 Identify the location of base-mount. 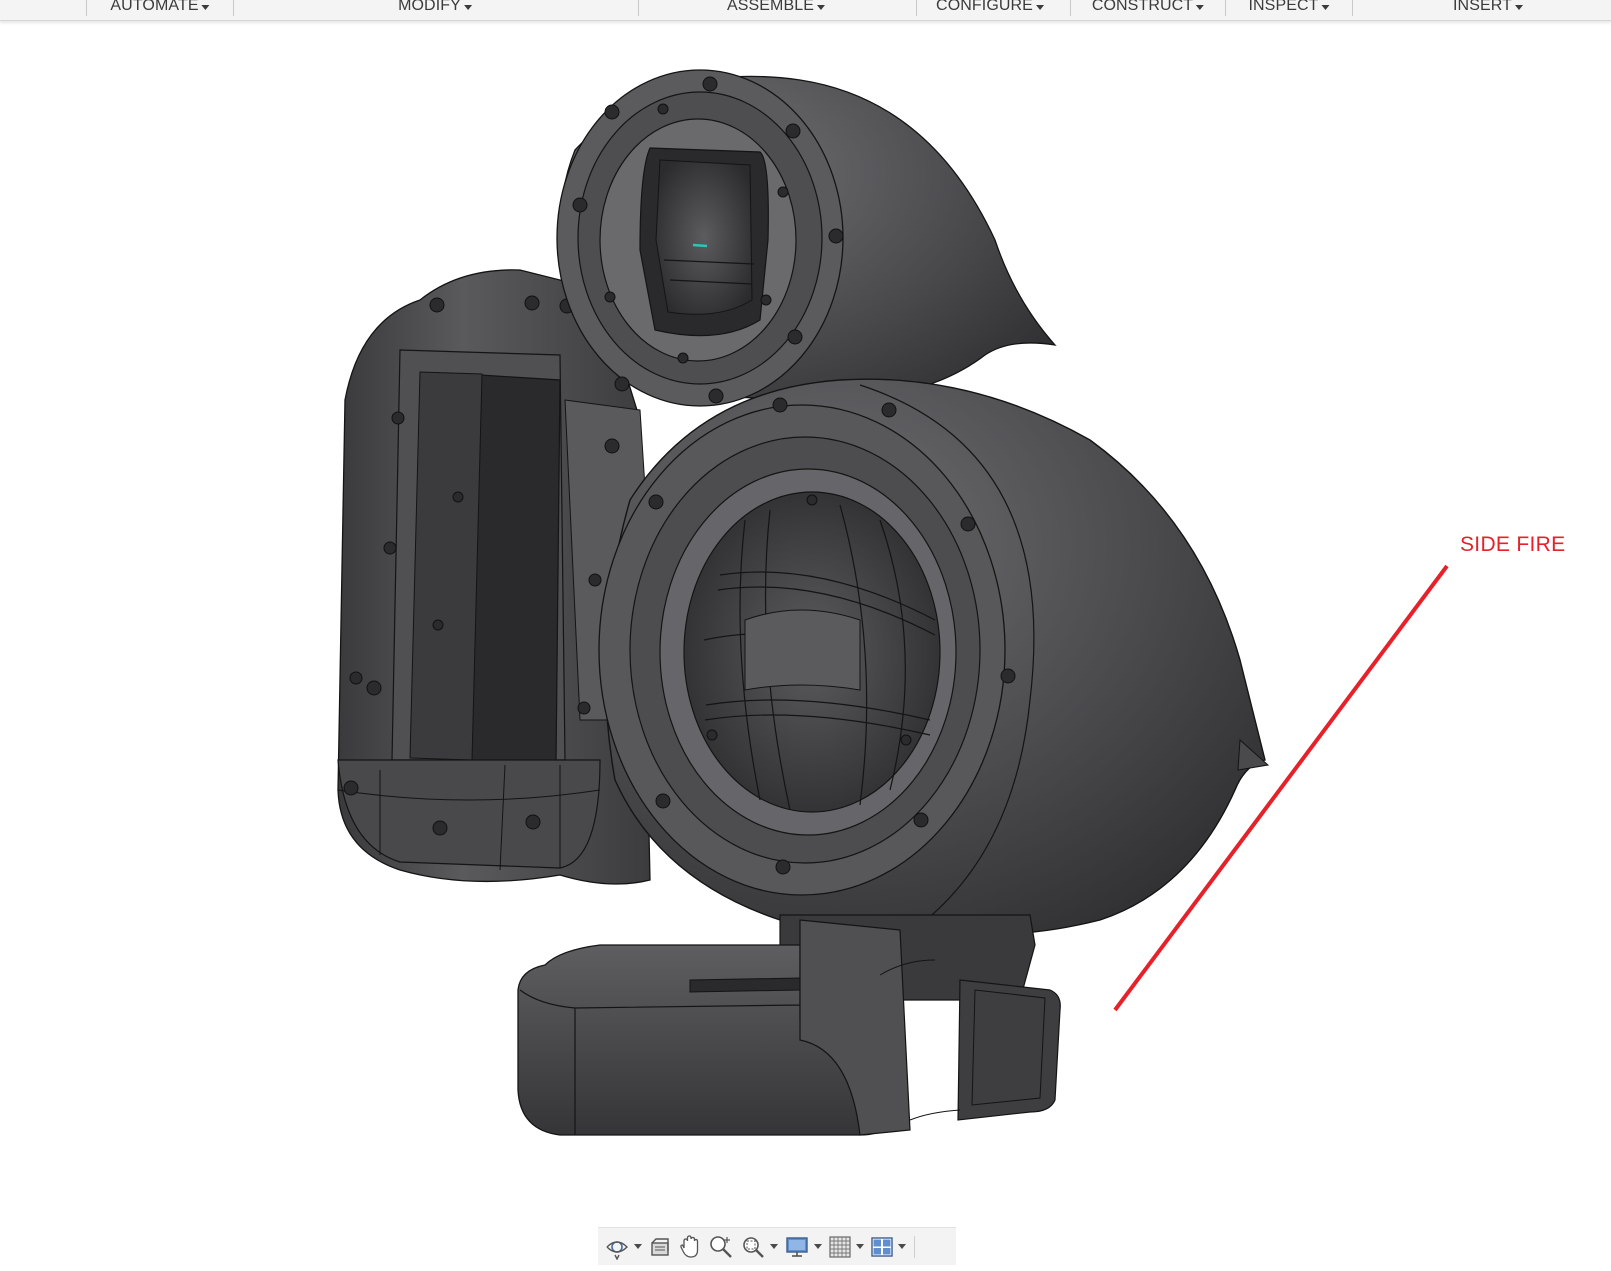
(789, 1025).